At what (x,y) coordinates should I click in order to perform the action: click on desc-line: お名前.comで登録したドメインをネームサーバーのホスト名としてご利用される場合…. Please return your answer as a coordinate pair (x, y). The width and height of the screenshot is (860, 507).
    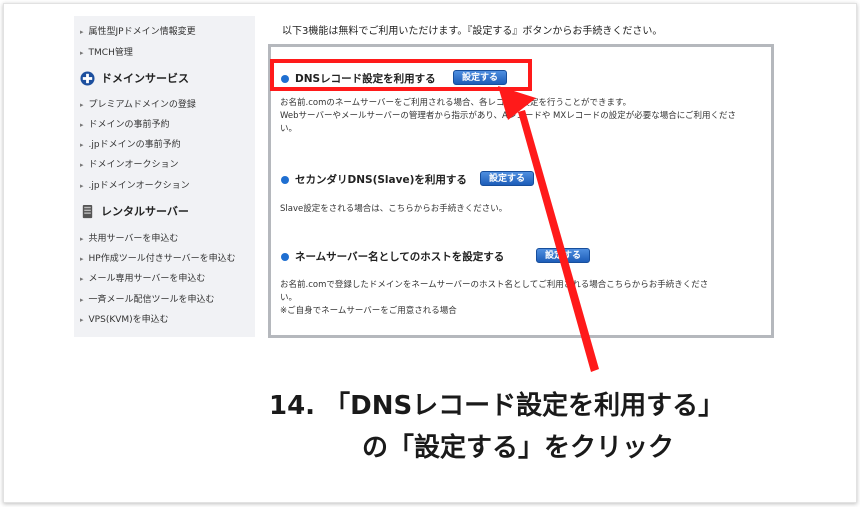
    Looking at the image, I should click on (494, 285).